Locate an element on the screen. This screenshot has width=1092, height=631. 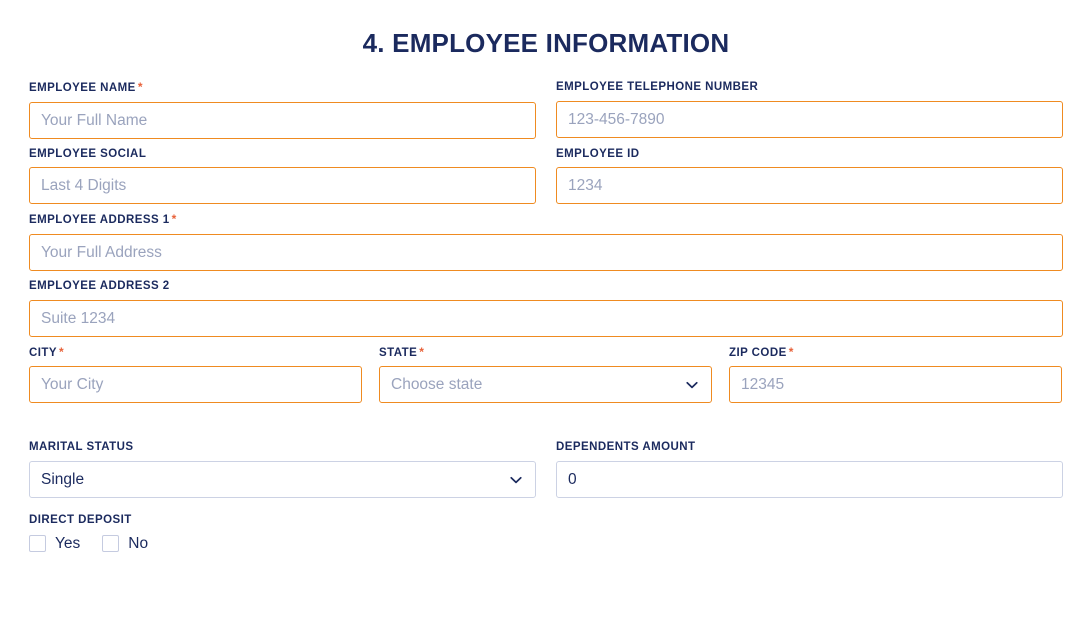
field-dependents-amount: DEPENDENTS AMOUNT 0 is located at coordinates (809, 470).